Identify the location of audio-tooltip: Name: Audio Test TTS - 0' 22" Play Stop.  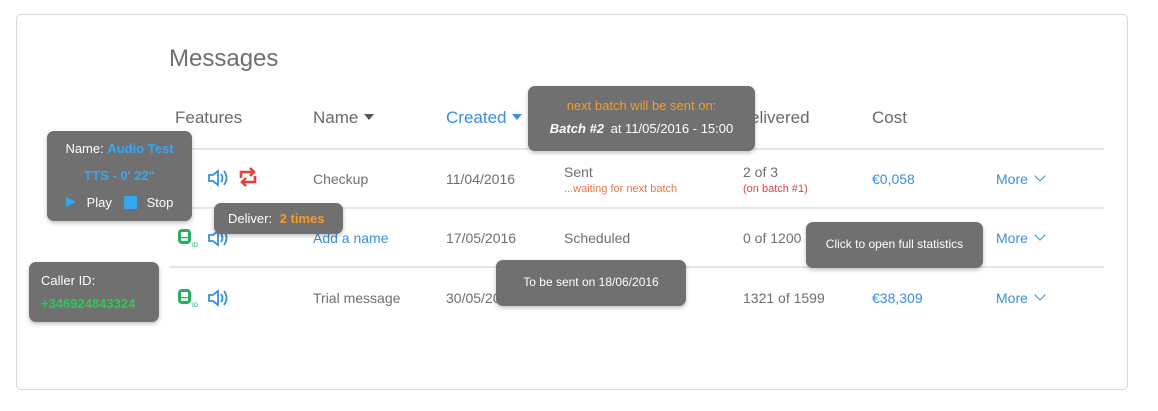
(119, 176).